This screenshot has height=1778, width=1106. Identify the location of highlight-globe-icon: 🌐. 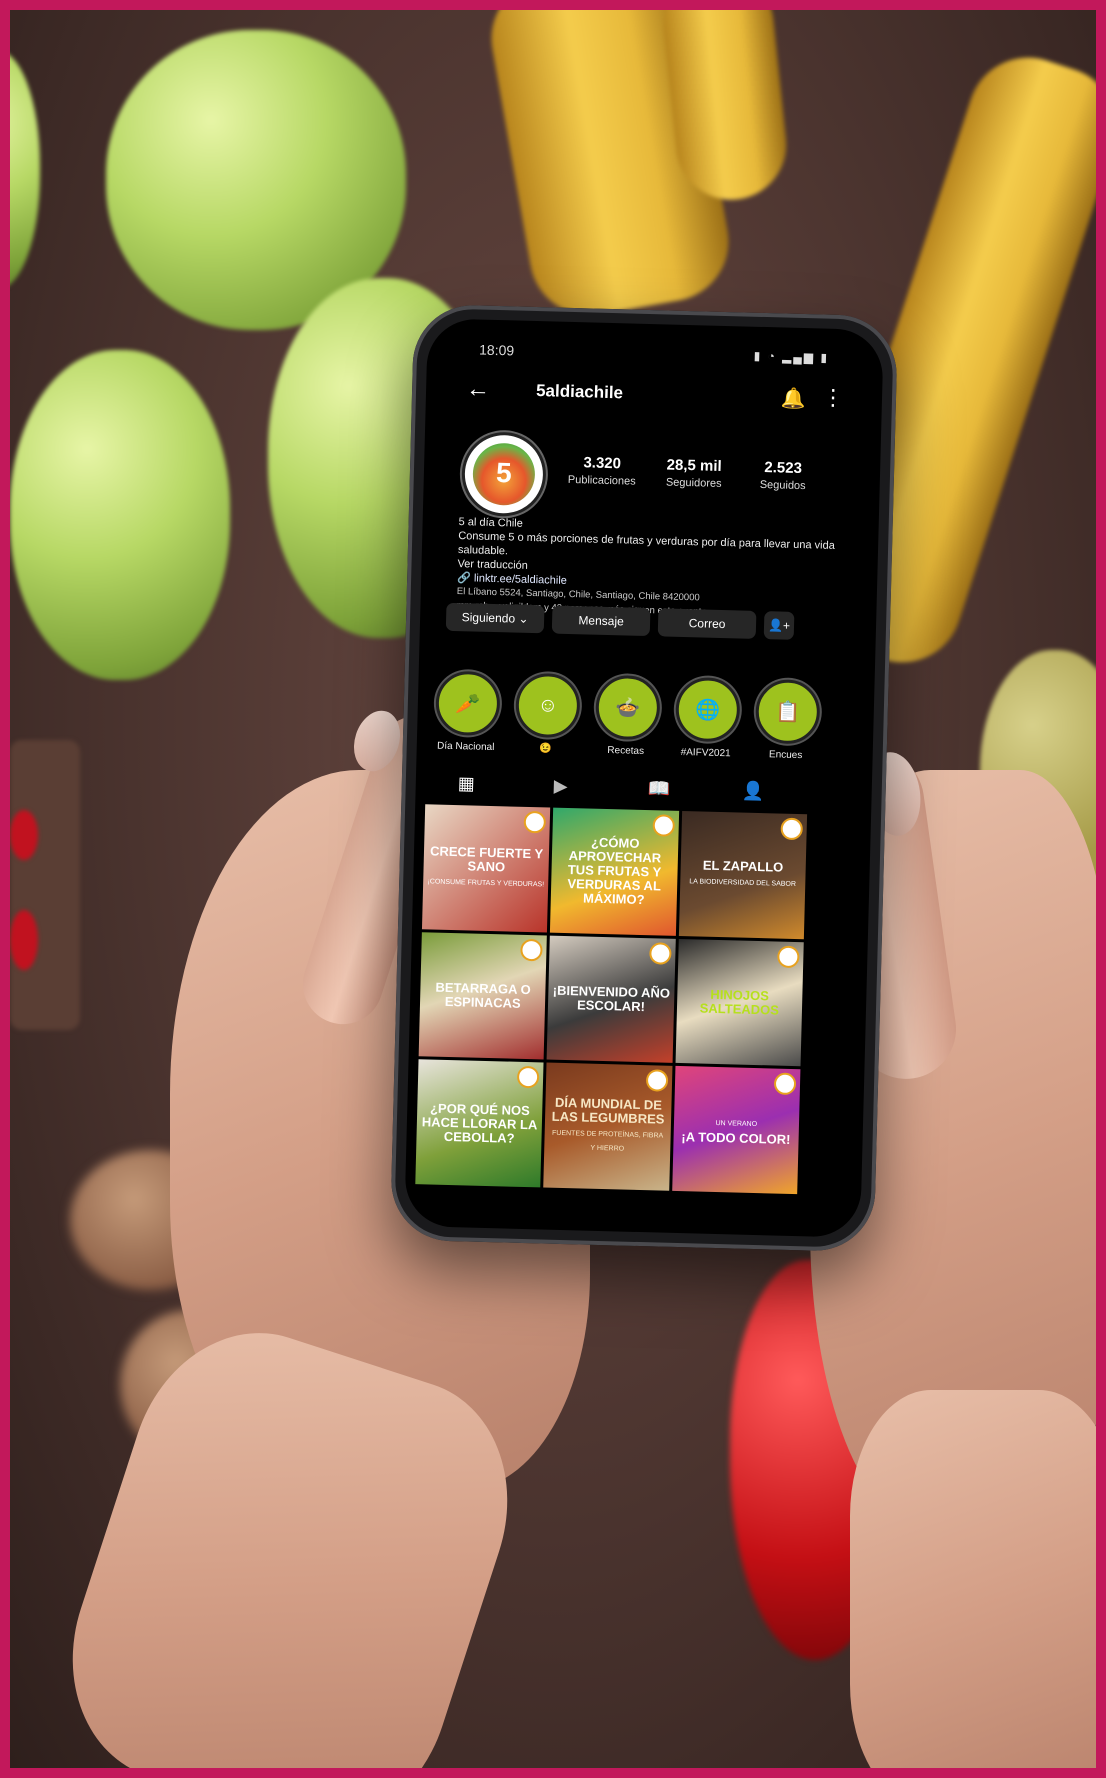
(707, 709).